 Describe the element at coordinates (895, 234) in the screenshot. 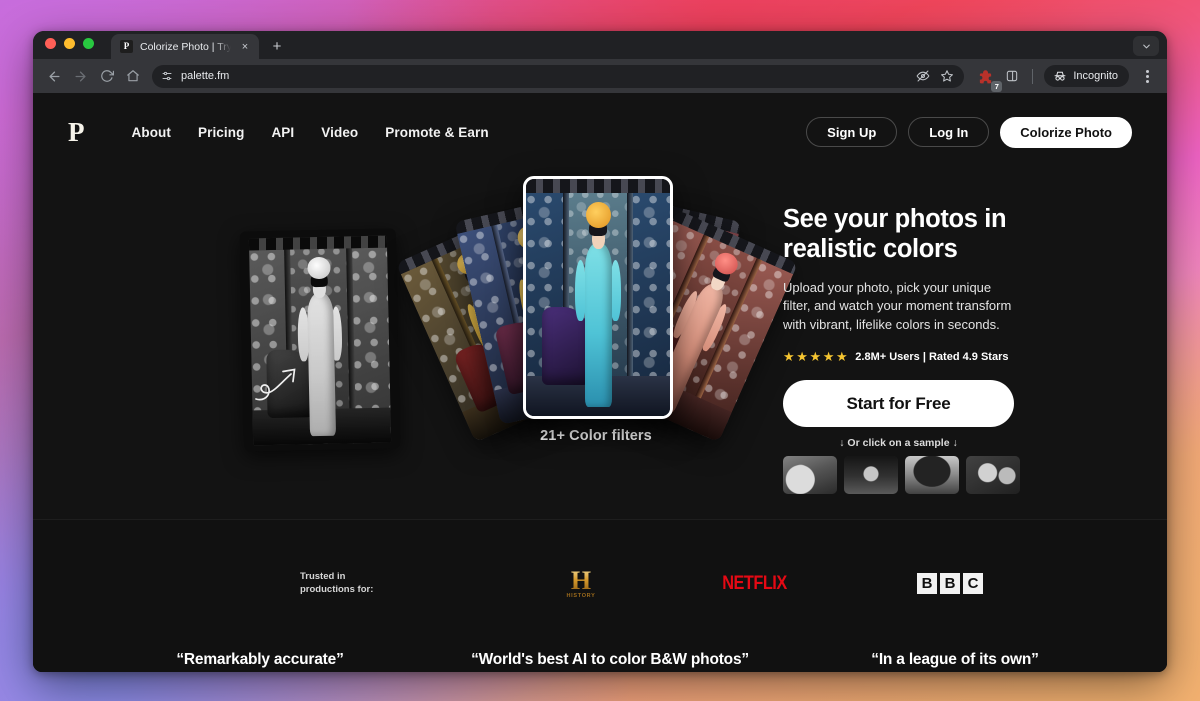

I see `hero-heading: See your photos in realistic colors` at that location.